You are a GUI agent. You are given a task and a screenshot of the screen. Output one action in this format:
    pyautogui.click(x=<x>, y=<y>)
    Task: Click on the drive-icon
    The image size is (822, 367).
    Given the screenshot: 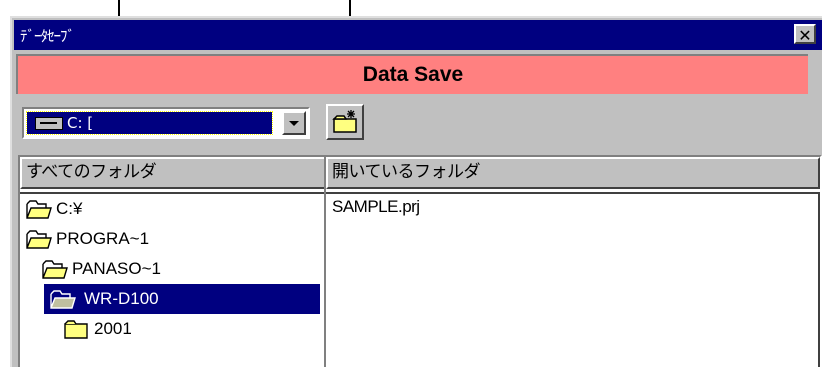 What is the action you would take?
    pyautogui.click(x=49, y=123)
    